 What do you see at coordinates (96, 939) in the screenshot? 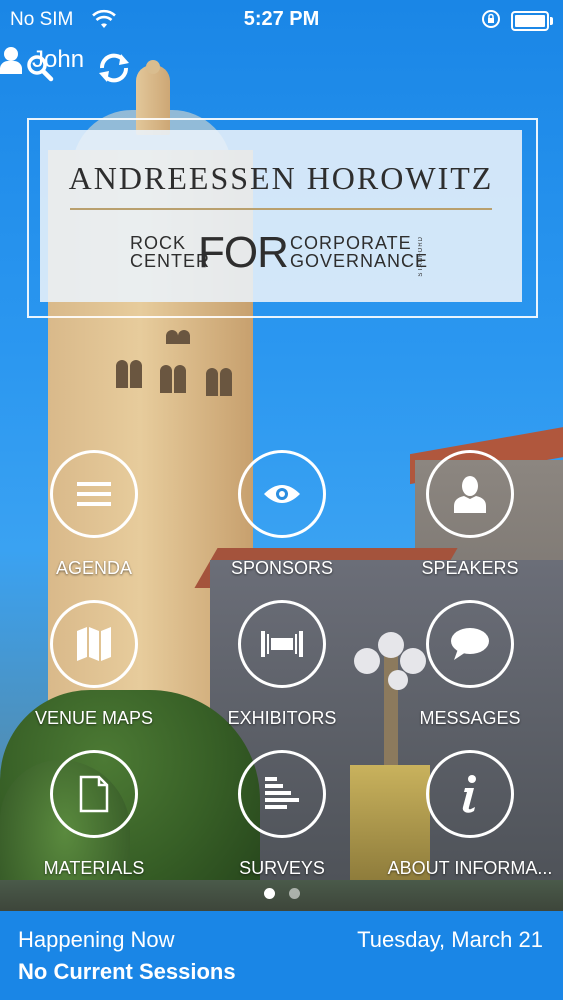
I see `happening-now-label: Happening Now` at bounding box center [96, 939].